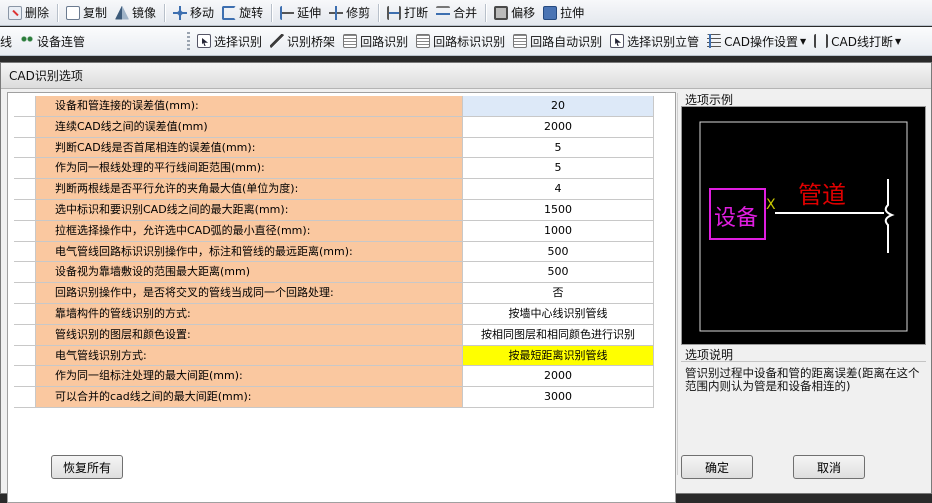  What do you see at coordinates (550, 12) in the screenshot?
I see `stretch-icon` at bounding box center [550, 12].